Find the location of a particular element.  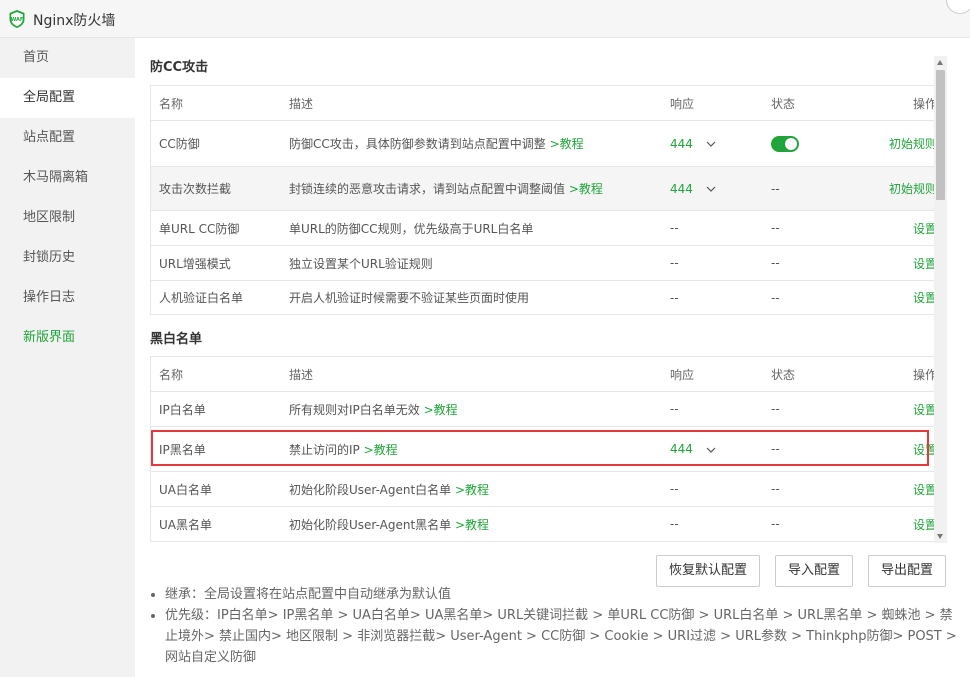

sidebar-item-new-ui: 新版界面 is located at coordinates (67, 338).